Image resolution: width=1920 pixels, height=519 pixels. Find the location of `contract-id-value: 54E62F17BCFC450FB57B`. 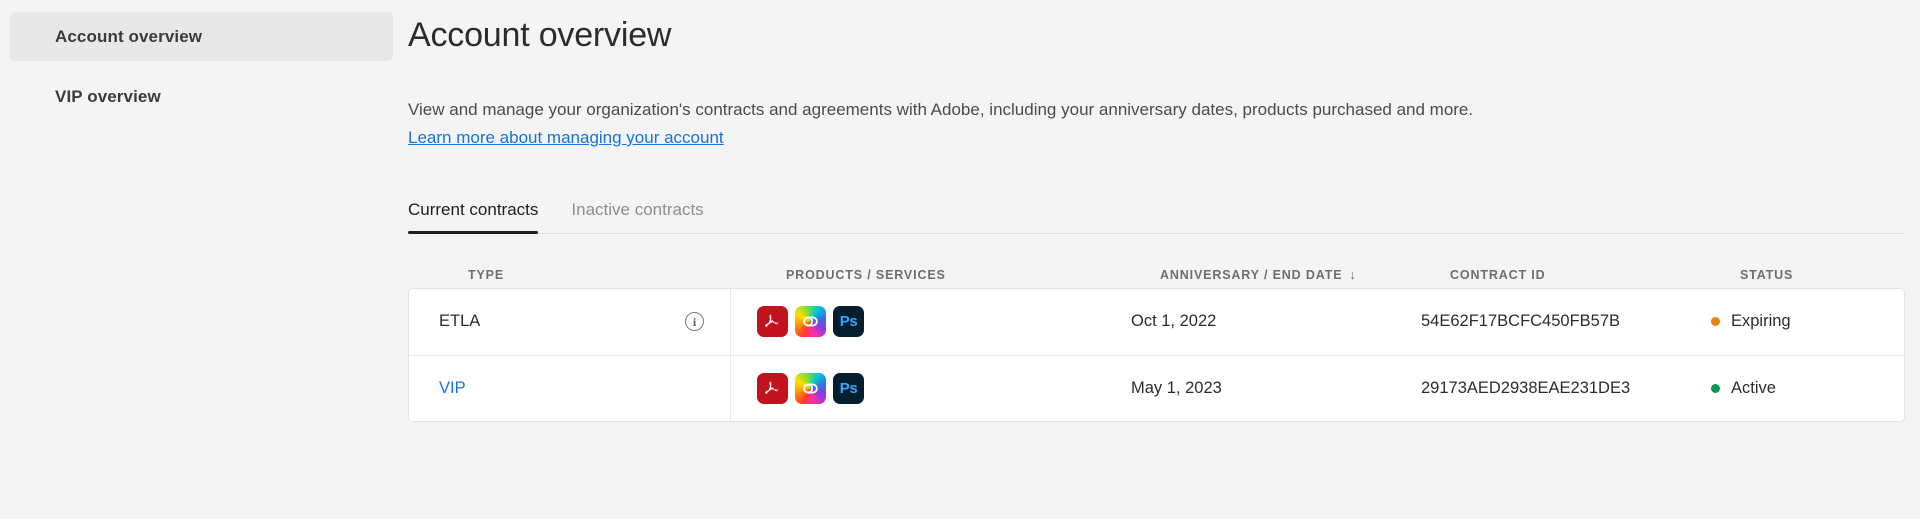

contract-id-value: 54E62F17BCFC450FB57B is located at coordinates (1521, 321).